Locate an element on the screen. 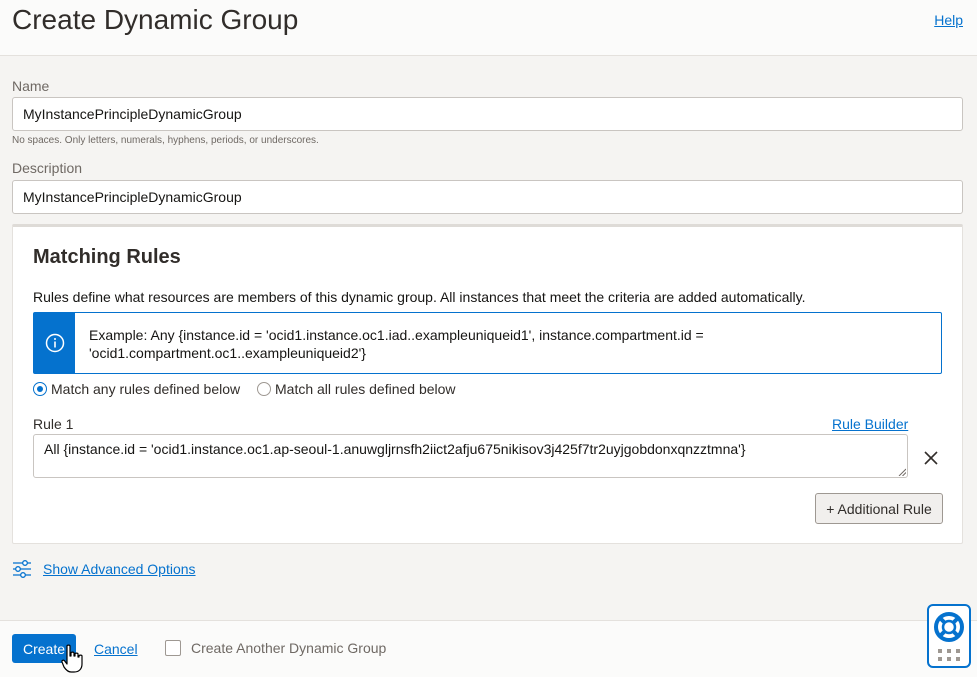 This screenshot has height=677, width=977. match-all-label: Match all rules defined below is located at coordinates (365, 389).